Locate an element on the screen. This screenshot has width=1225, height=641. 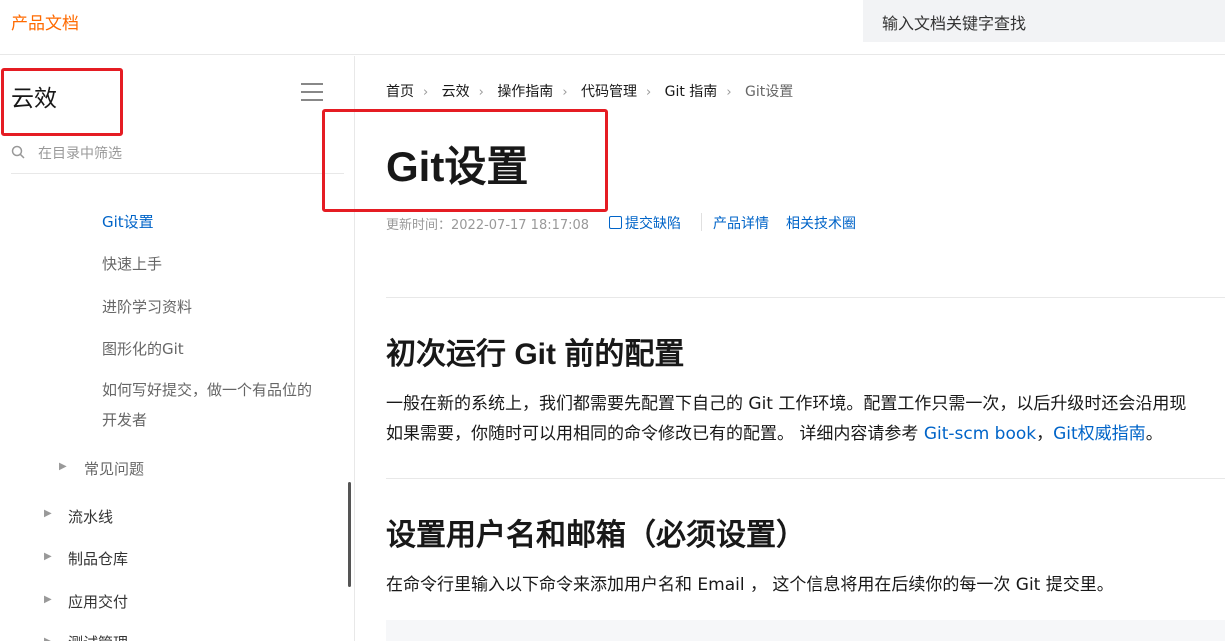
top-bar: 产品文档 输入文档关键字查找 is located at coordinates (612, 27).